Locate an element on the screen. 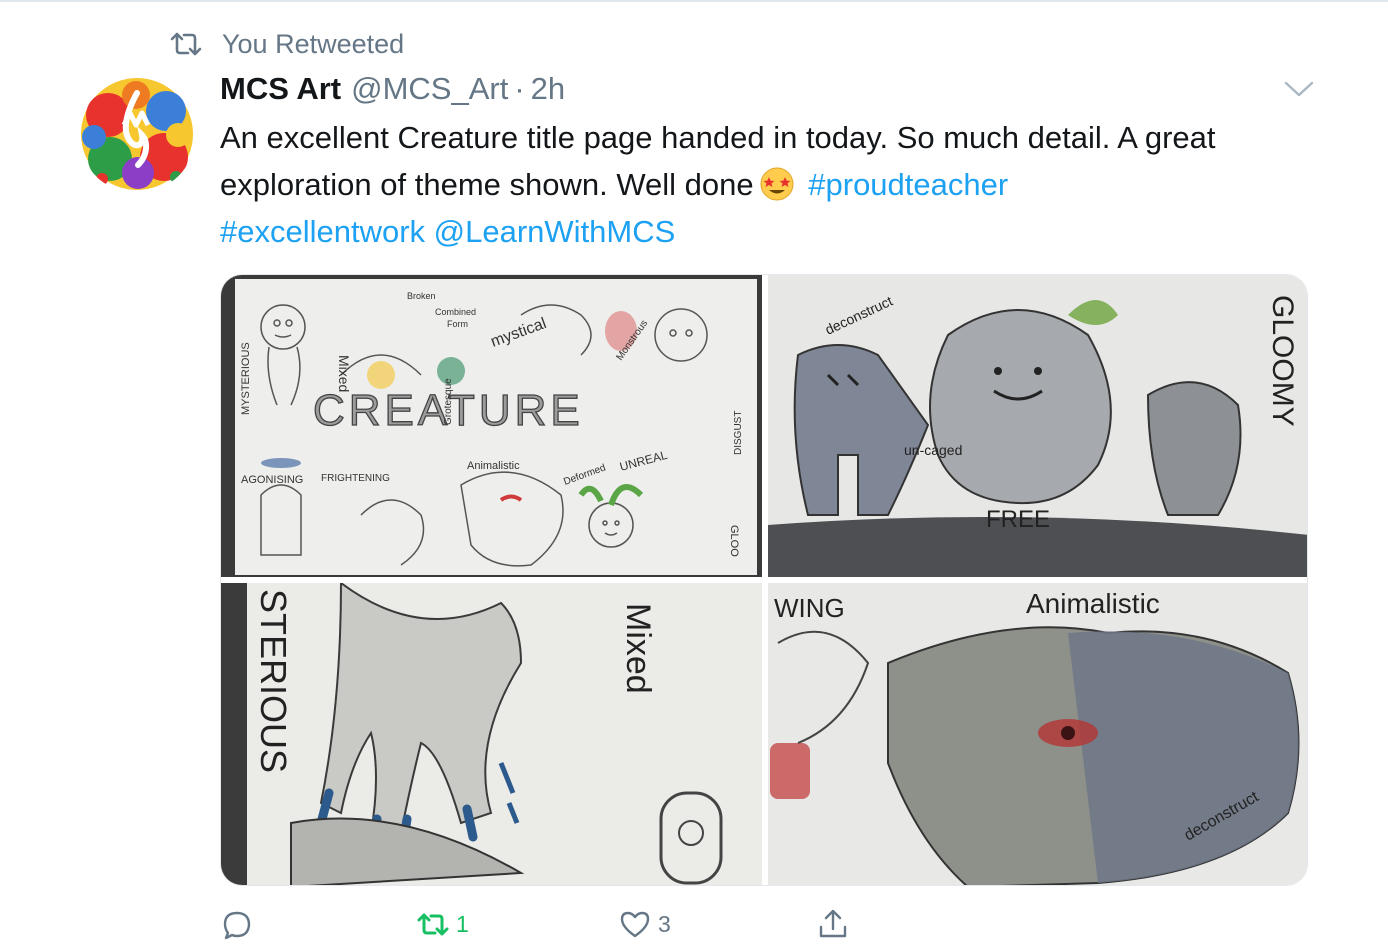 This screenshot has height=951, width=1388. panel1-word-mysterious: MYSTERIOUS is located at coordinates (246, 378).